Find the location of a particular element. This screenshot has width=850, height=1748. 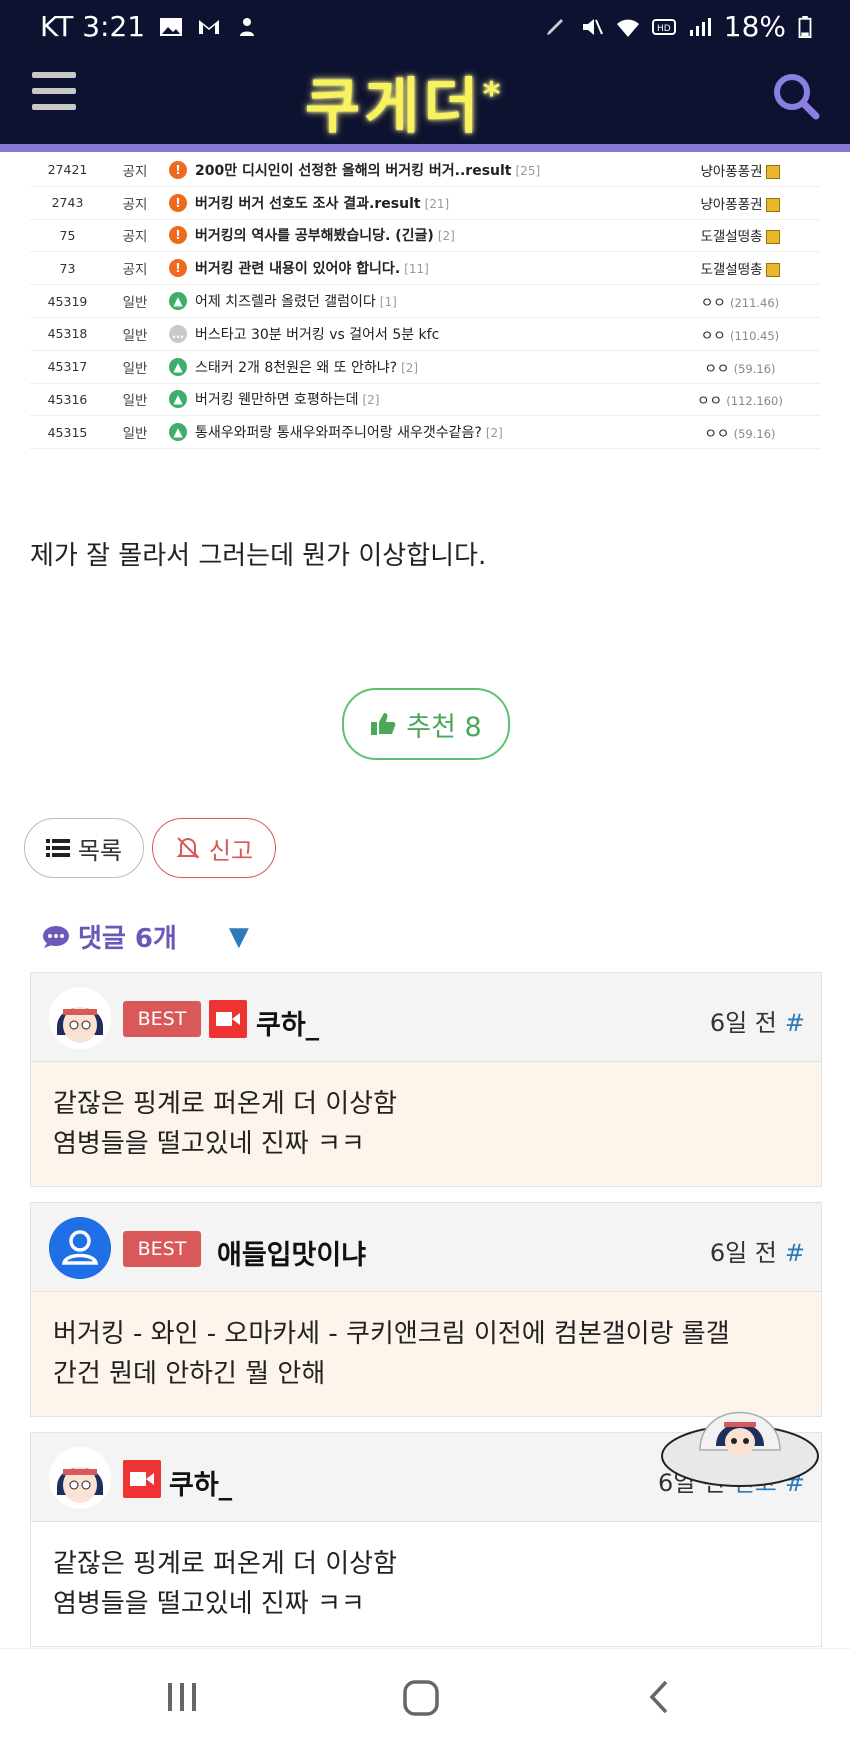

wifi-icon is located at coordinates (627, 28).